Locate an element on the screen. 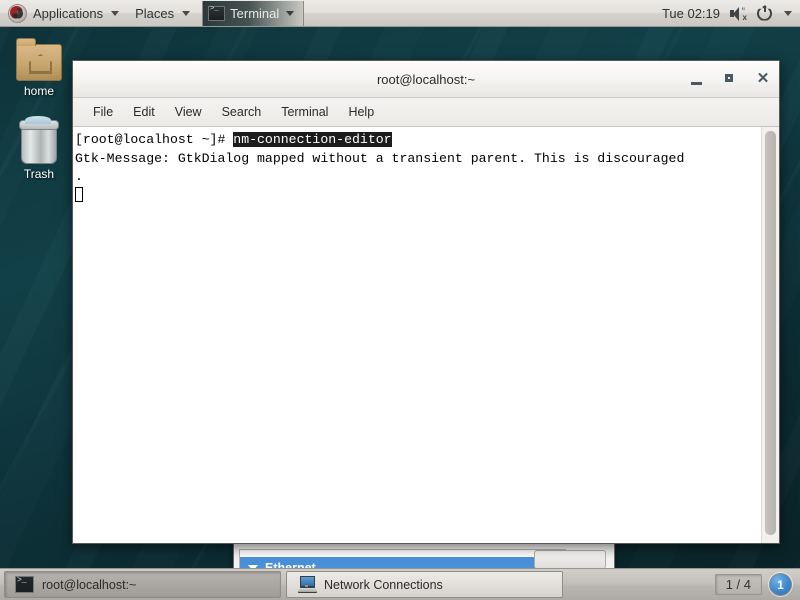 This screenshot has width=800, height=600. mute-x: x is located at coordinates (744, 17).